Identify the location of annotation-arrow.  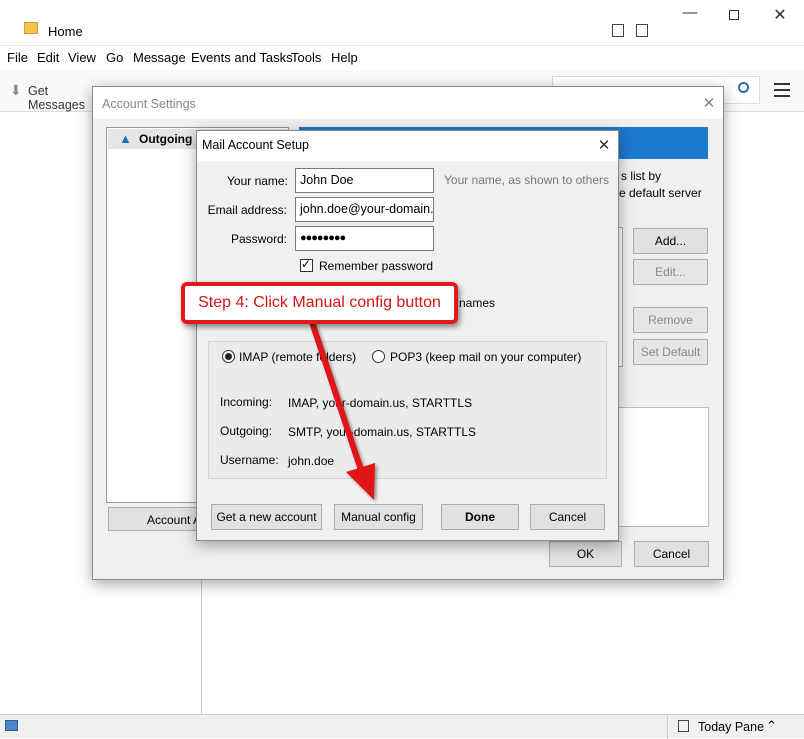
(342, 409).